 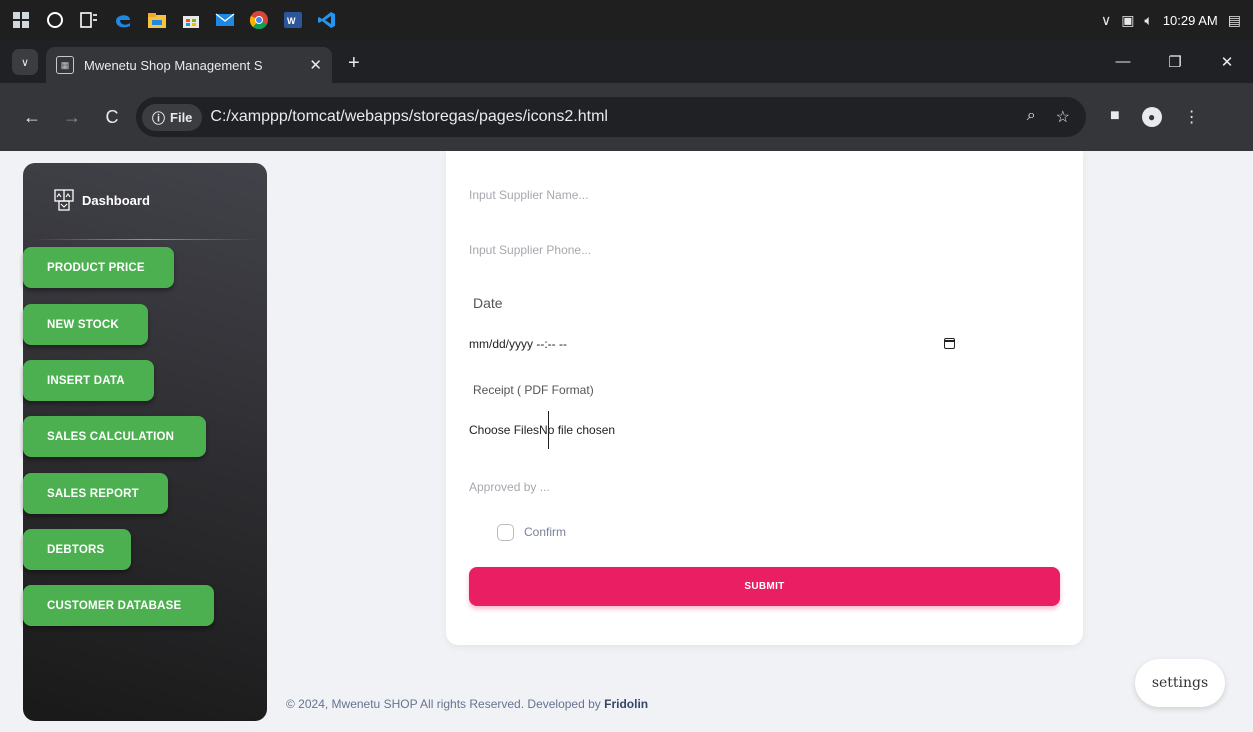 What do you see at coordinates (327, 20) in the screenshot?
I see `vscode-icon` at bounding box center [327, 20].